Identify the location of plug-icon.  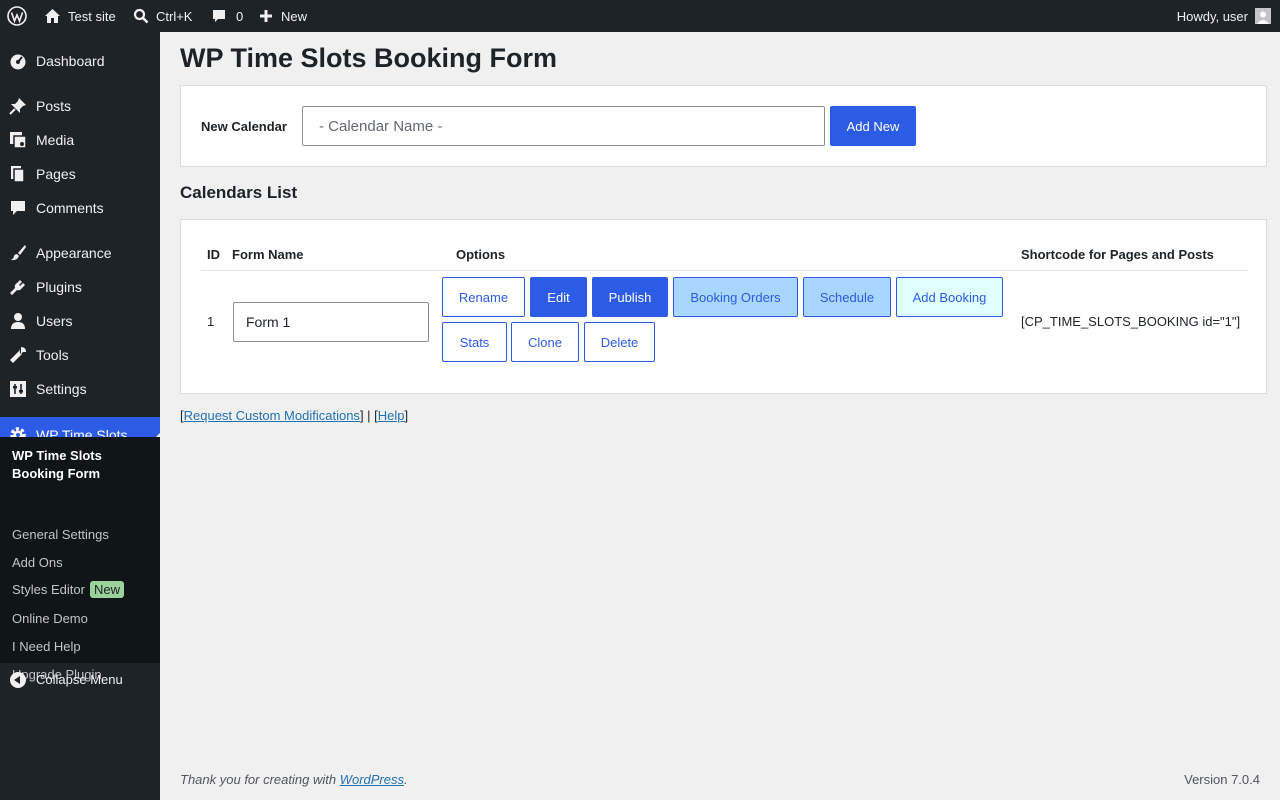
(18, 287).